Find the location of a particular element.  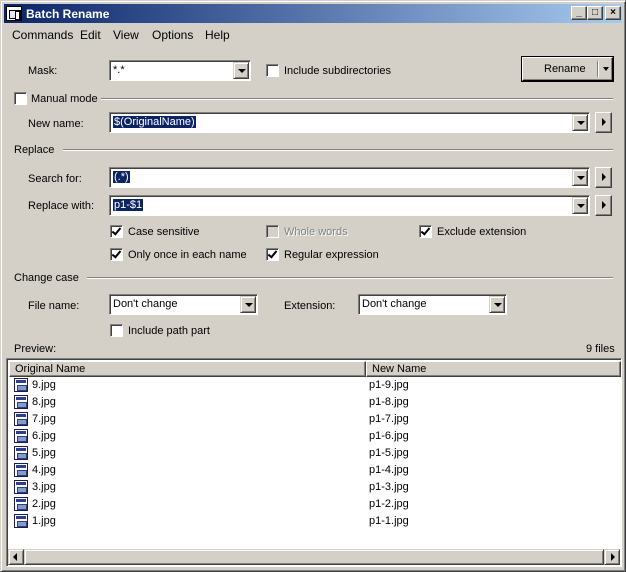

new-name-cell: p1-7.jpg is located at coordinates (389, 419).